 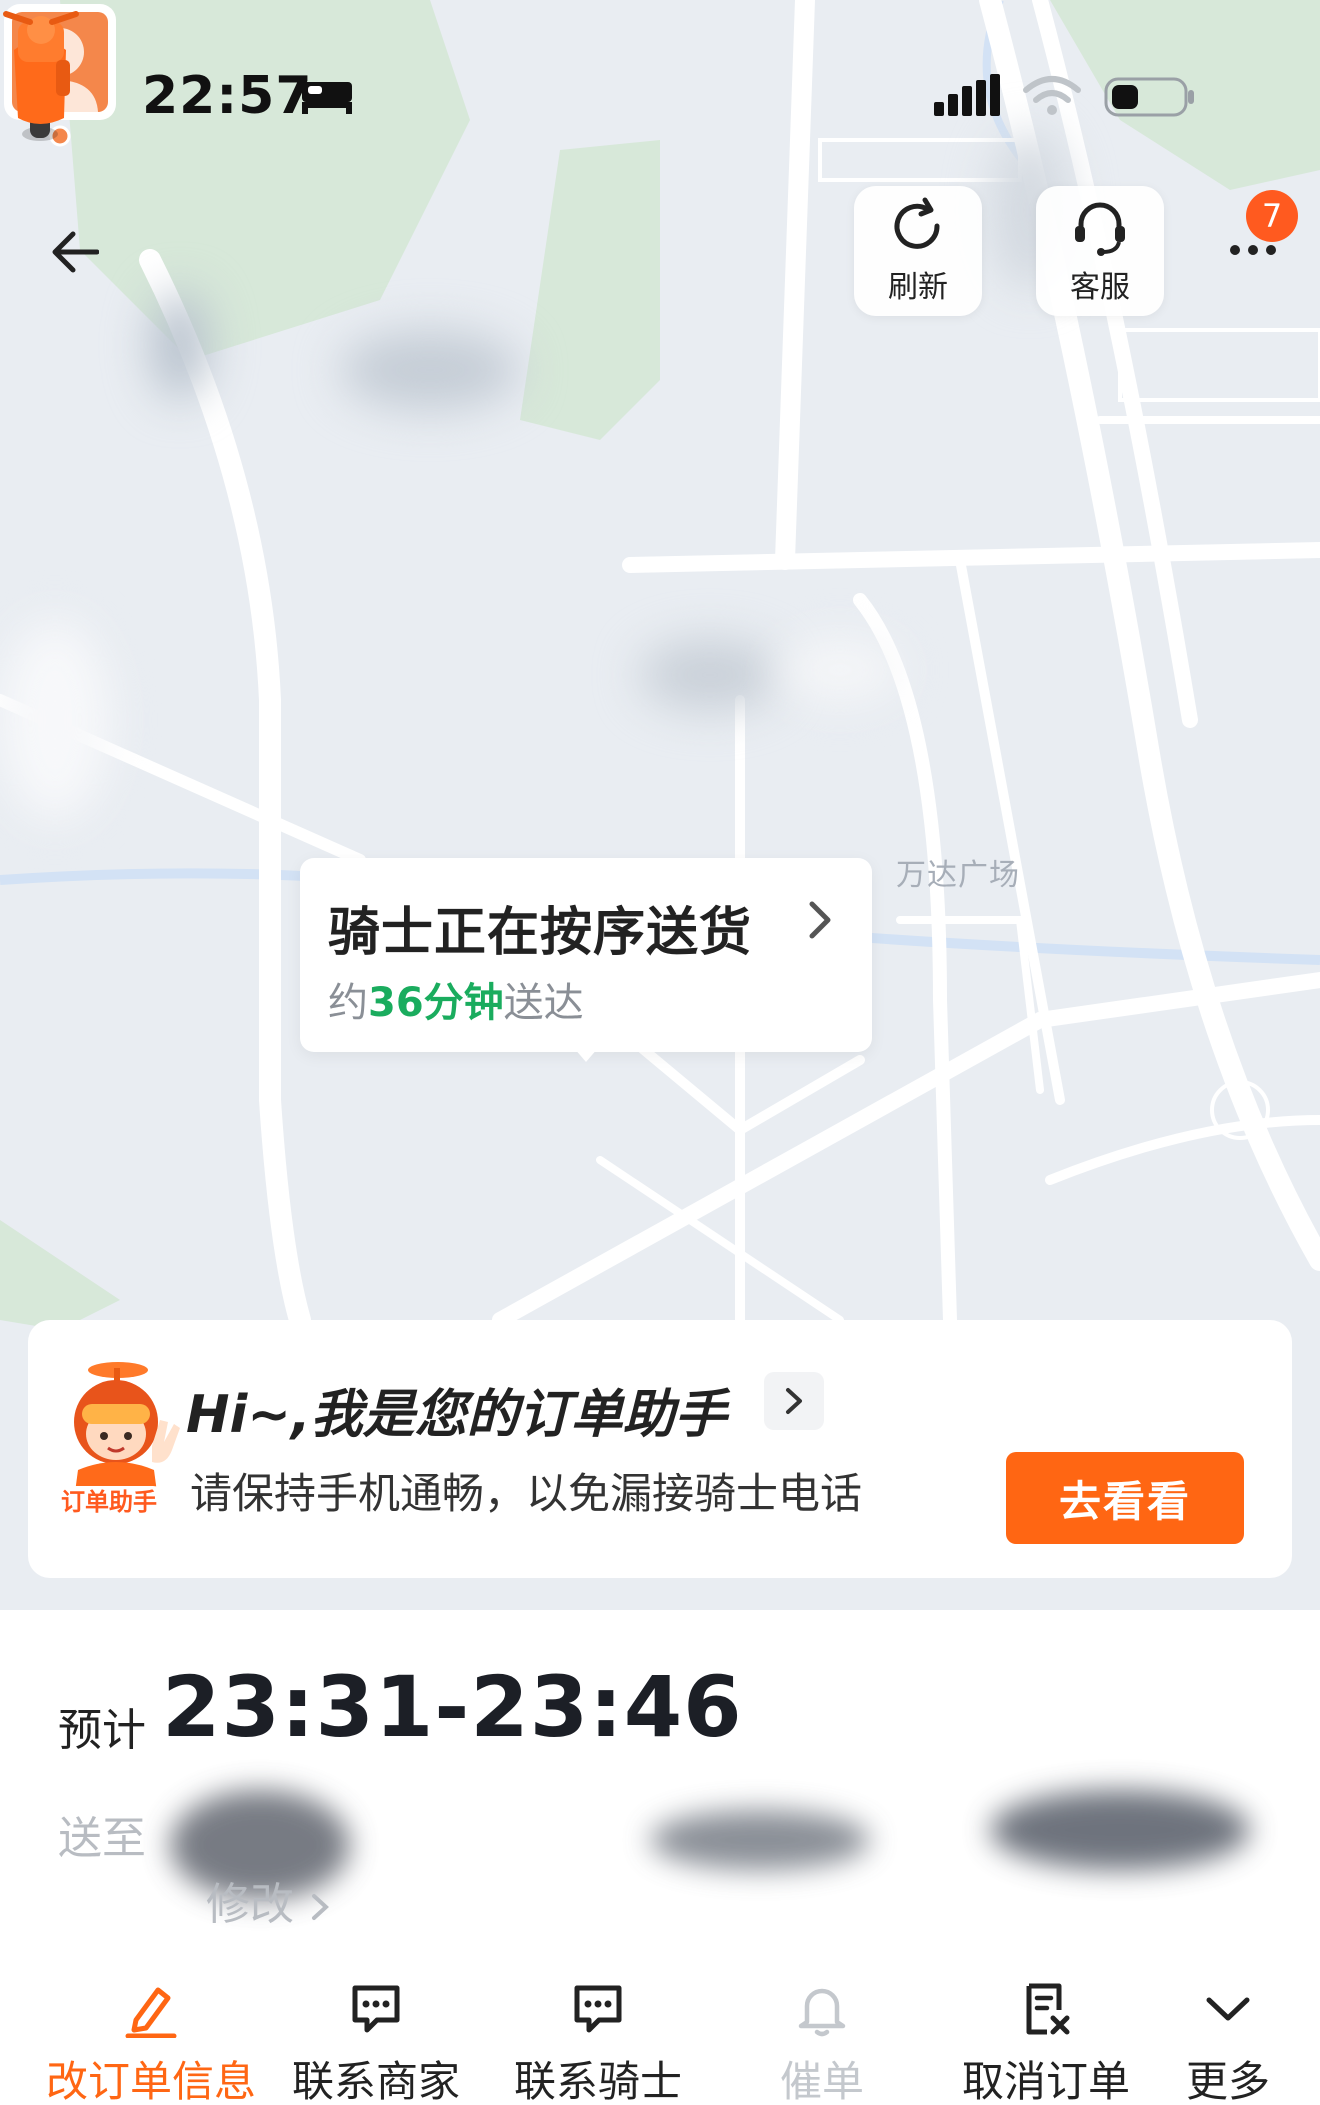 What do you see at coordinates (348, 1003) in the screenshot?
I see `eta-prefix: 约` at bounding box center [348, 1003].